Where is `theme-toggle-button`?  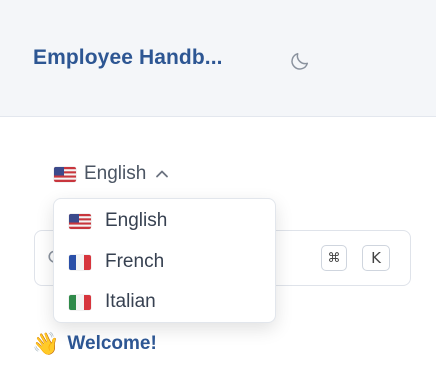
theme-toggle-button is located at coordinates (300, 61).